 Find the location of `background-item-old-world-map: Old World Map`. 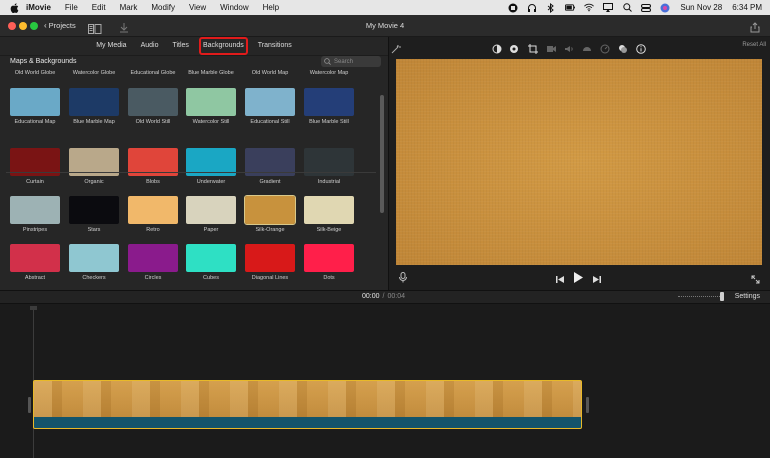

background-item-old-world-map: Old World Map is located at coordinates (270, 73).